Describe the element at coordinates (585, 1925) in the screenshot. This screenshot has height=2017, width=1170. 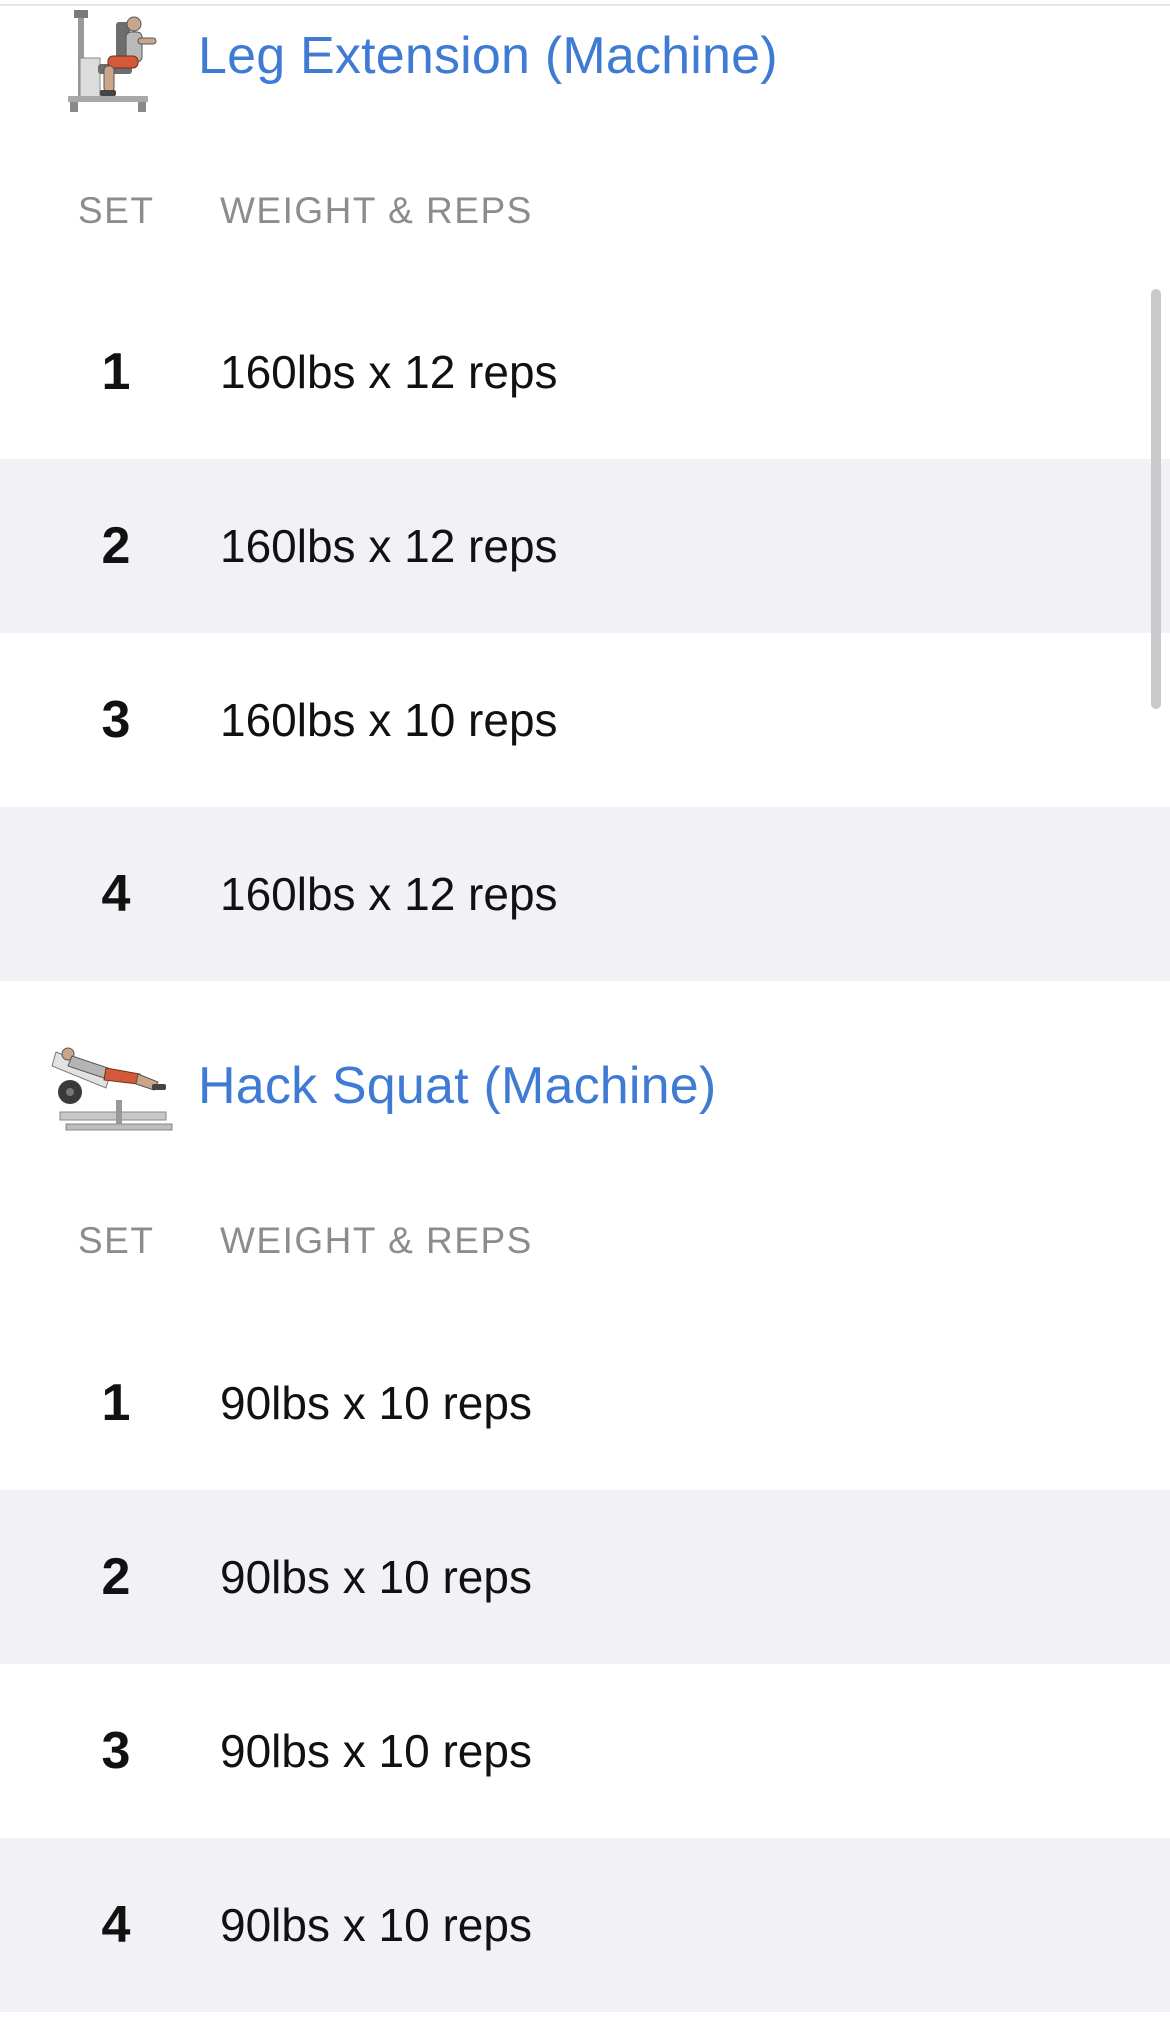
I see `set-row: 4 90lbs x 10 reps` at that location.